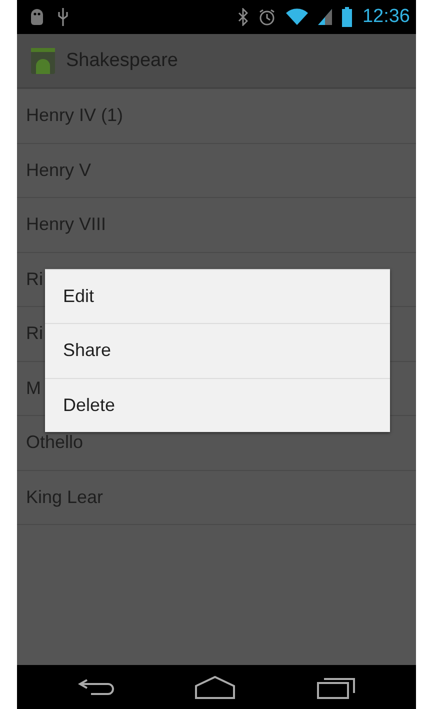  What do you see at coordinates (386, 17) in the screenshot?
I see `clock: 12:36` at bounding box center [386, 17].